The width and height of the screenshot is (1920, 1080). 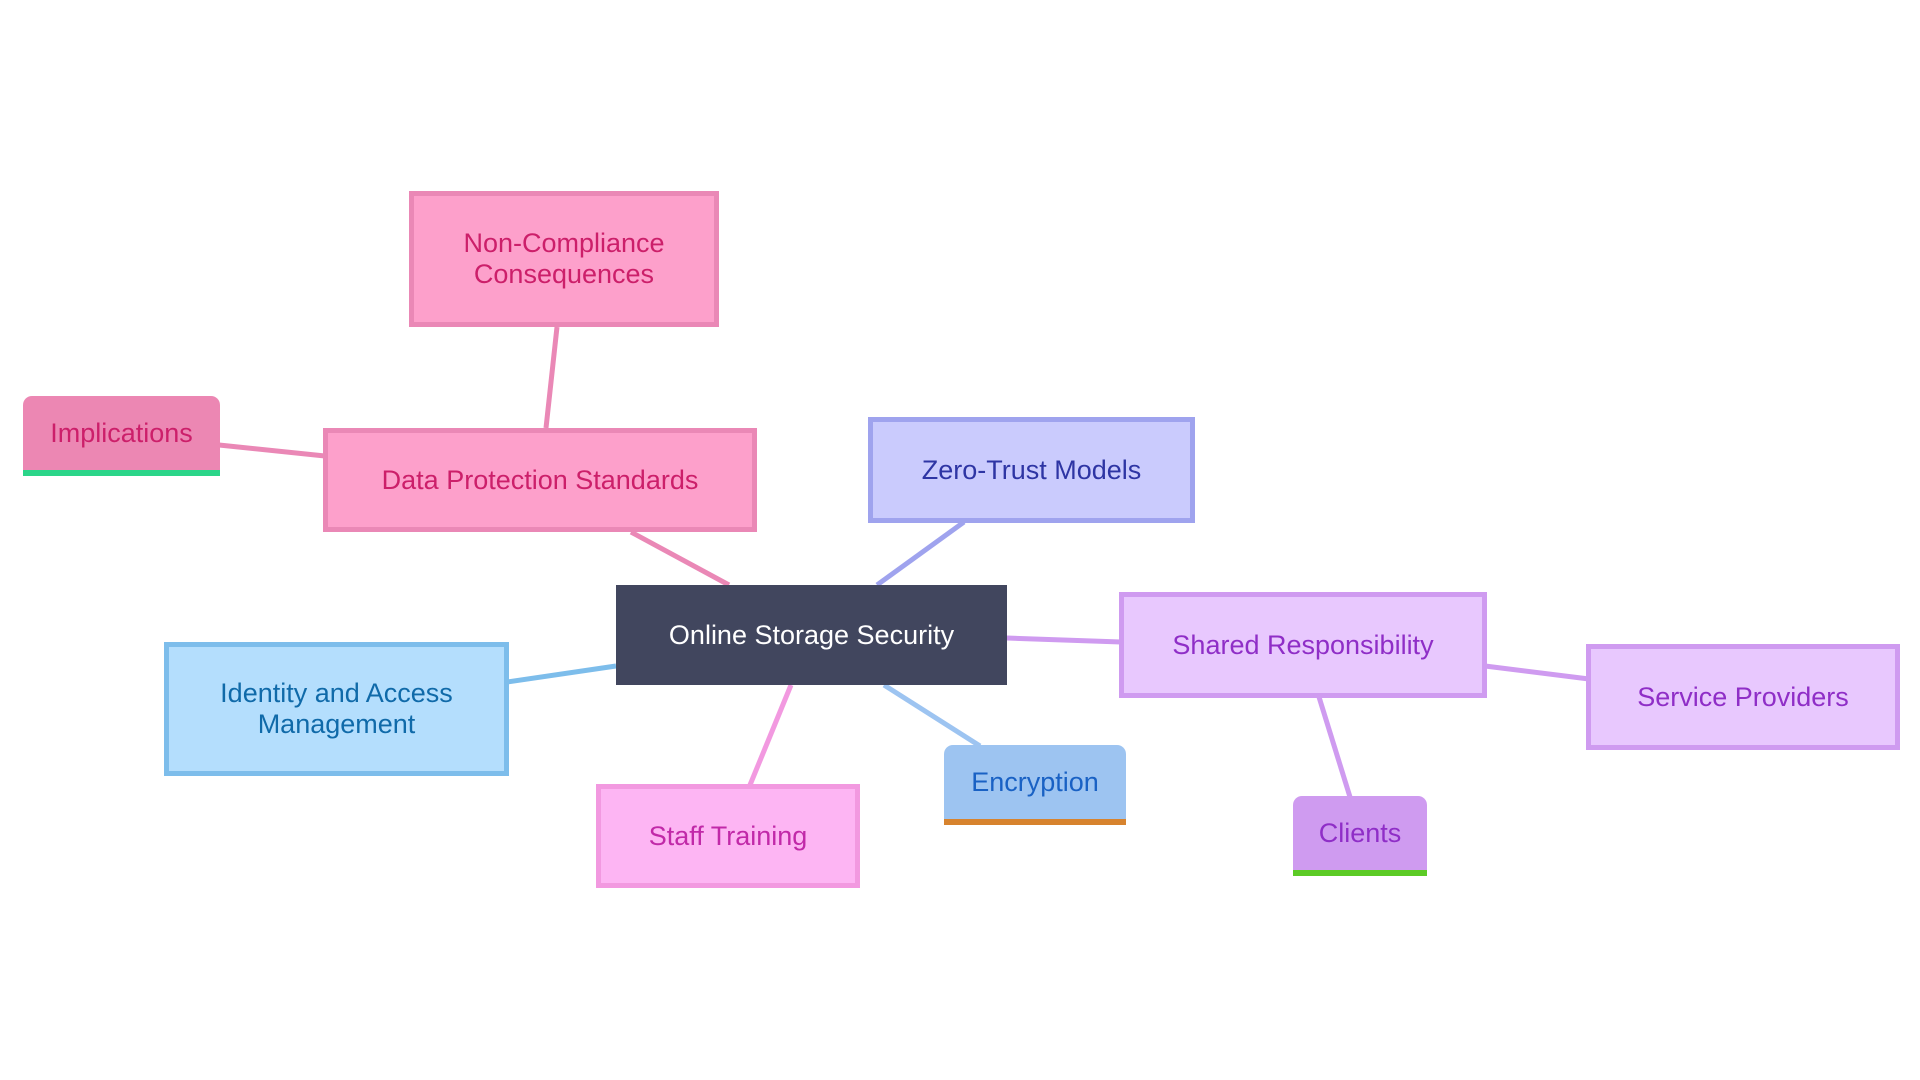 I want to click on node-shared-responsibility: Shared Responsibility, so click(x=1303, y=645).